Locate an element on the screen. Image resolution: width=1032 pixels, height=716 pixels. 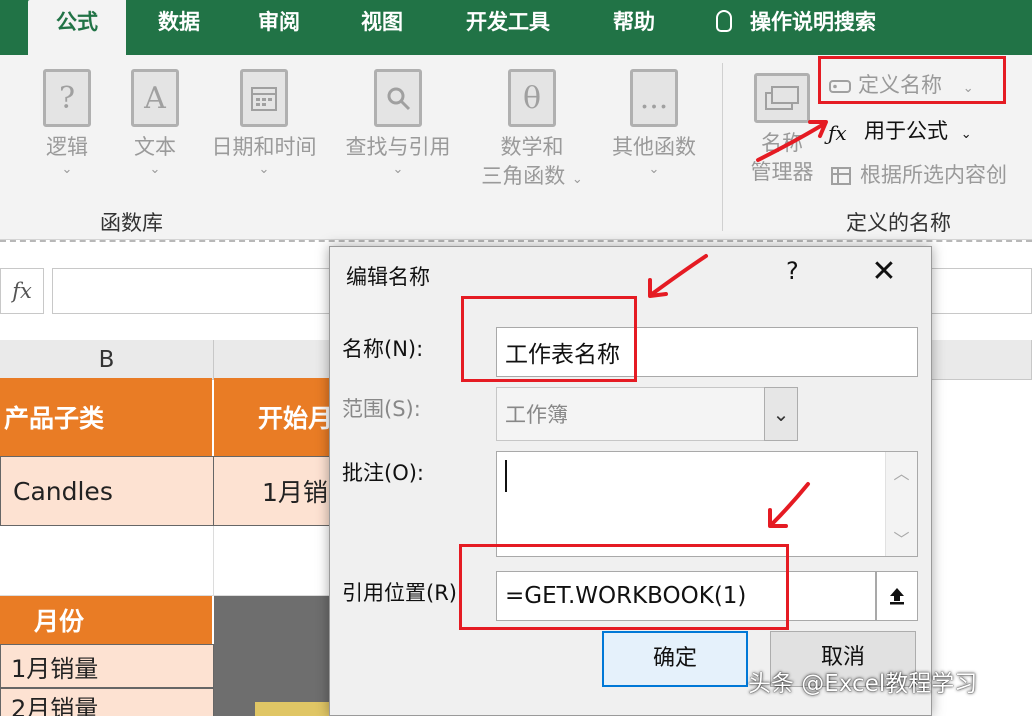
name-label: 名称(N): is located at coordinates (383, 349).